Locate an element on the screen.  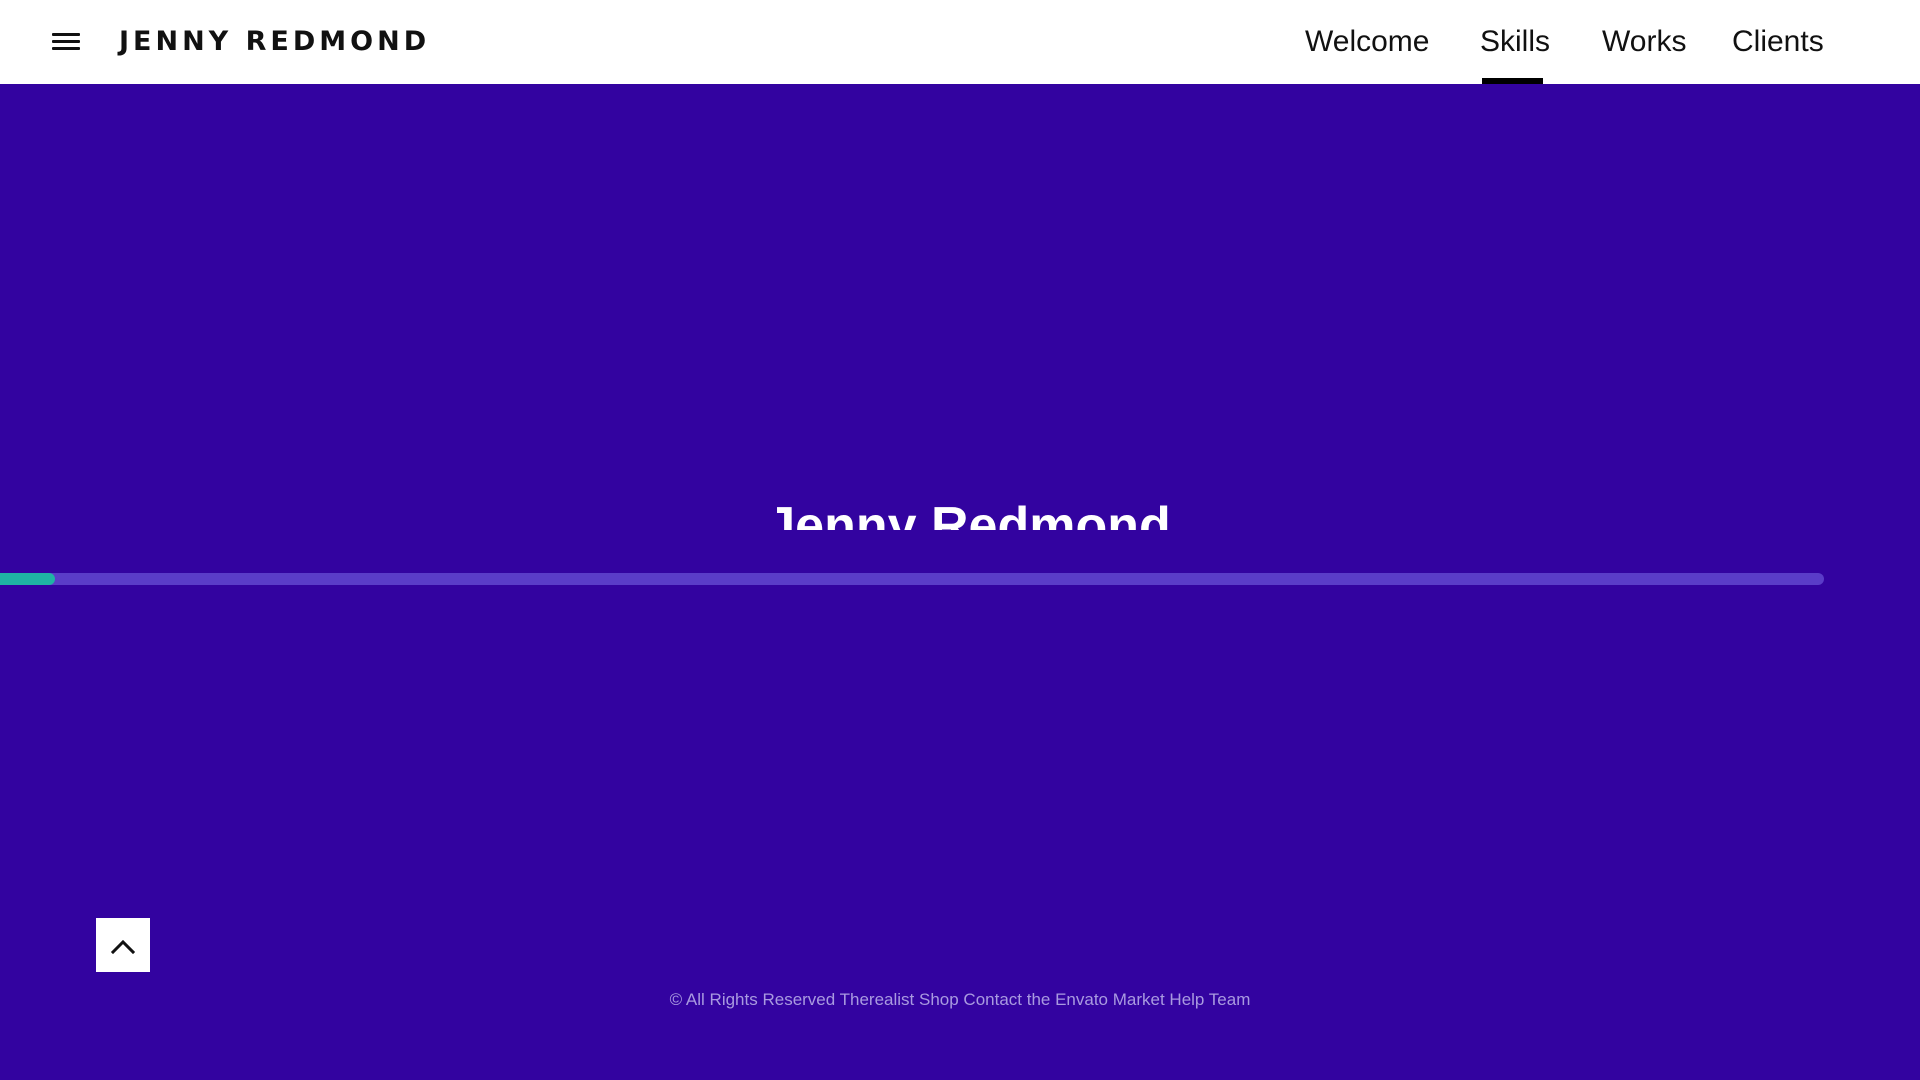
brand-logo: JENNY REDMOND is located at coordinates (274, 42).